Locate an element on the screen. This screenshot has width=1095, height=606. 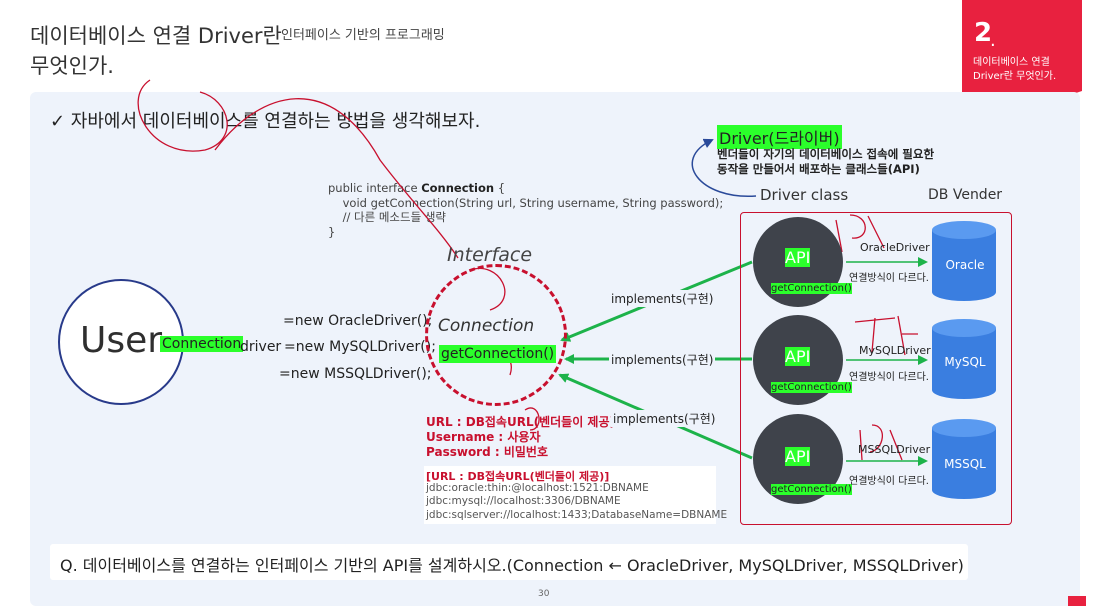
annotation-circle-db is located at coordinates (182, 115).